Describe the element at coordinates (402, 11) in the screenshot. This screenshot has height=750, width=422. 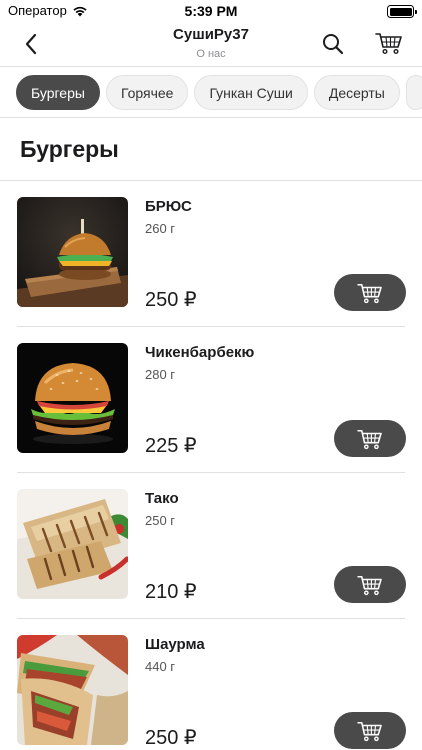
I see `battery-icon` at that location.